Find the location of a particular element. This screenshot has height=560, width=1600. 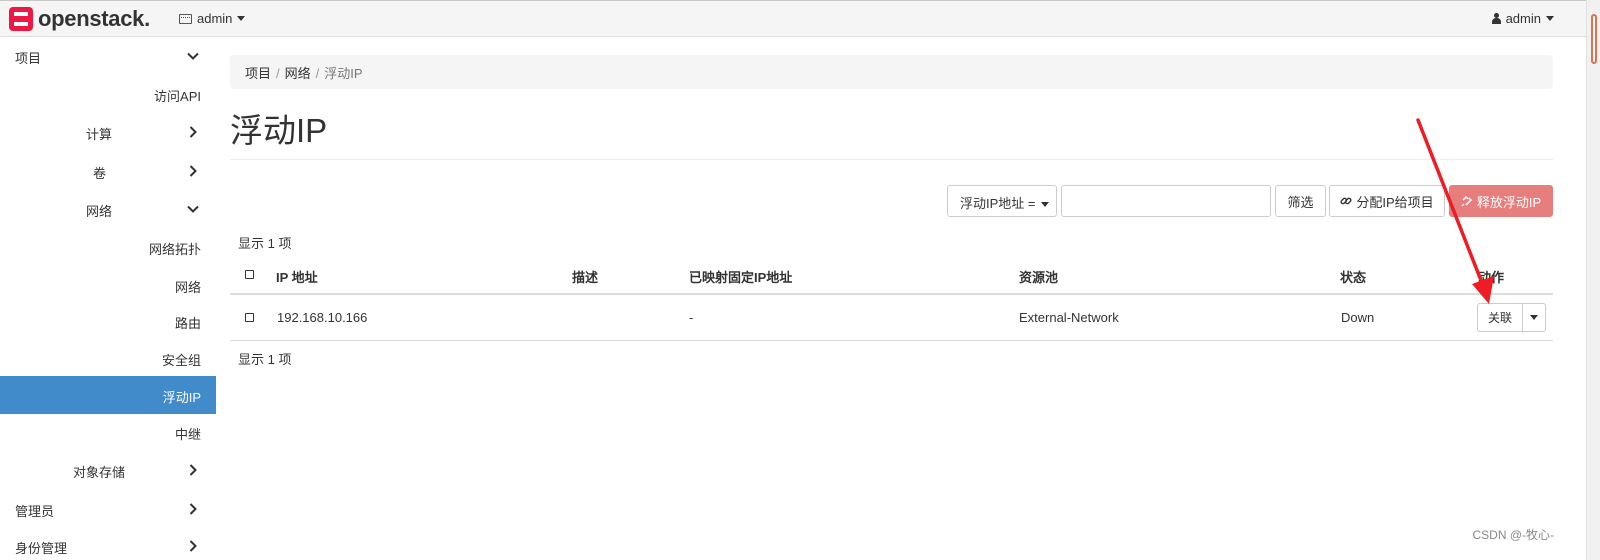

sidebar-item-label: 浮动IP is located at coordinates (181, 397).